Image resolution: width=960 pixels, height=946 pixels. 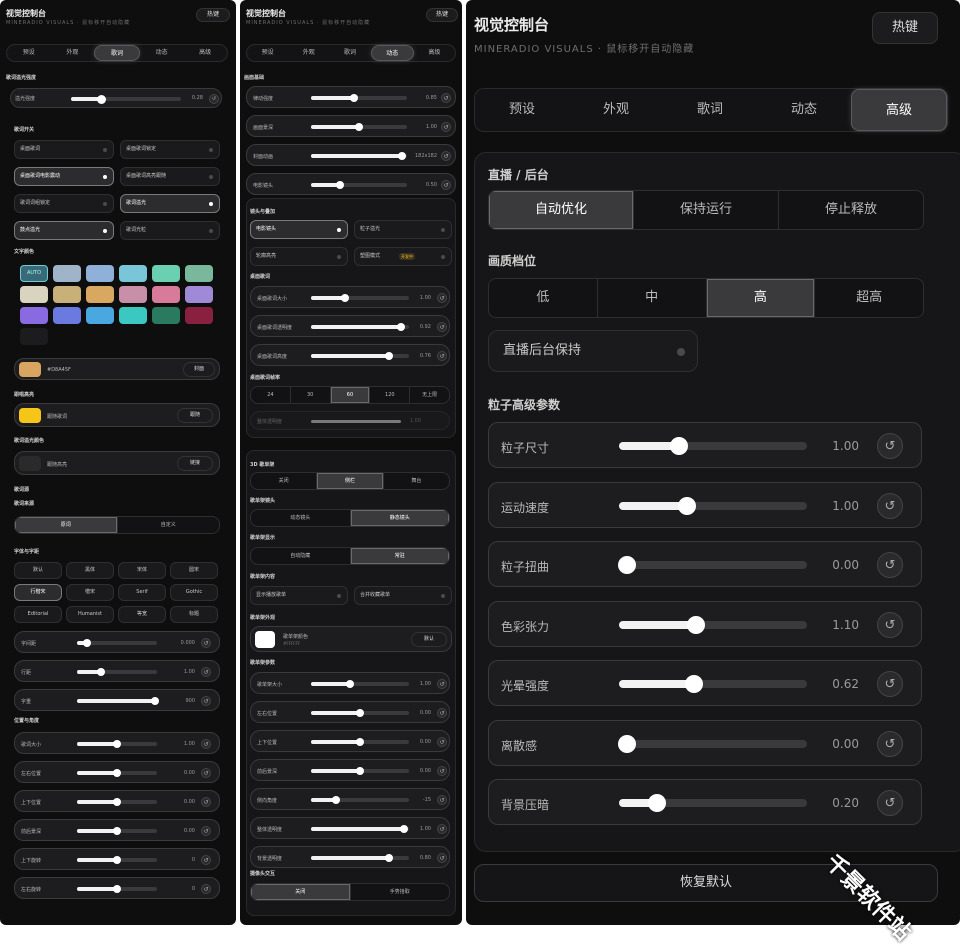 What do you see at coordinates (399, 518) in the screenshot?
I see `shelf-camera-option-1: 静态镜头` at bounding box center [399, 518].